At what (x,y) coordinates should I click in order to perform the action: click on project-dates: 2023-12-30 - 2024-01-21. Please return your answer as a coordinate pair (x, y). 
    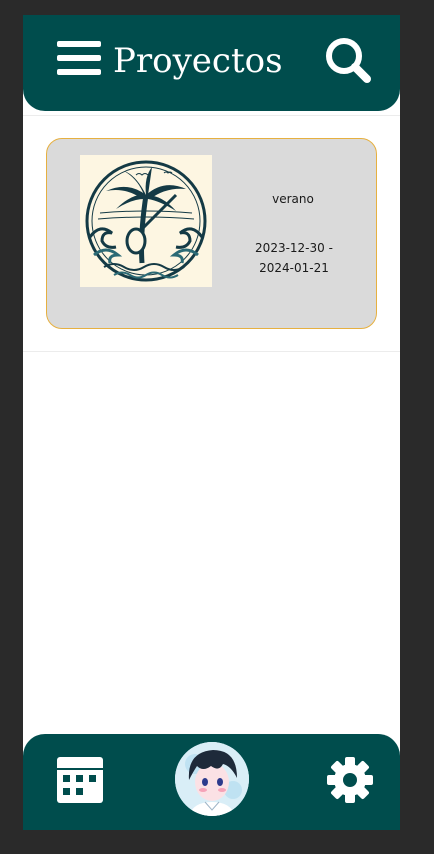
    Looking at the image, I should click on (294, 258).